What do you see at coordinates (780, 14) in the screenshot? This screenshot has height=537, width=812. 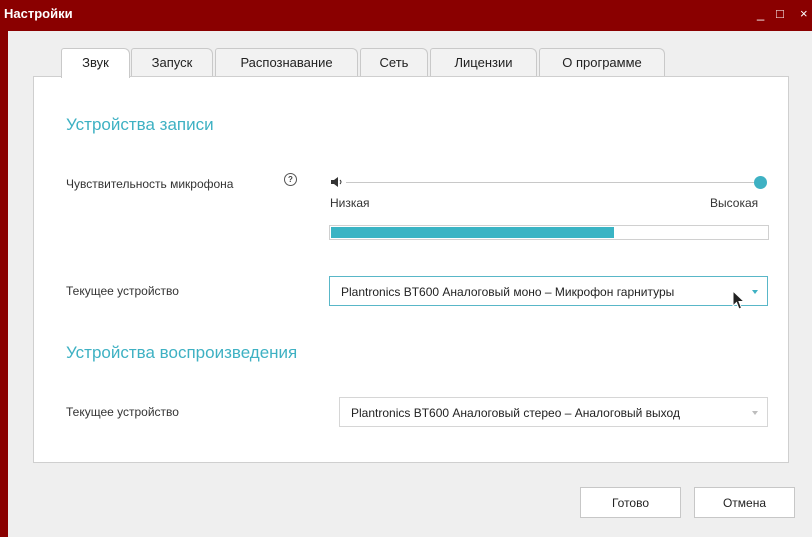 I see `maximize-button: □` at bounding box center [780, 14].